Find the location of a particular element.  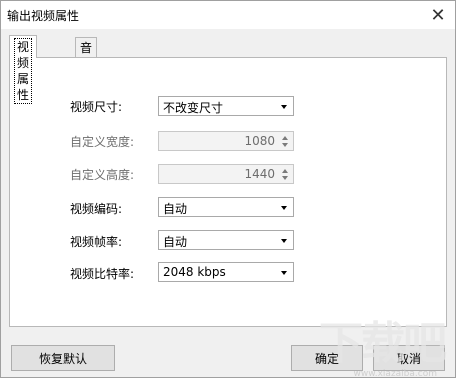

custom-width-label: 自定义宽度: is located at coordinates (102, 142).